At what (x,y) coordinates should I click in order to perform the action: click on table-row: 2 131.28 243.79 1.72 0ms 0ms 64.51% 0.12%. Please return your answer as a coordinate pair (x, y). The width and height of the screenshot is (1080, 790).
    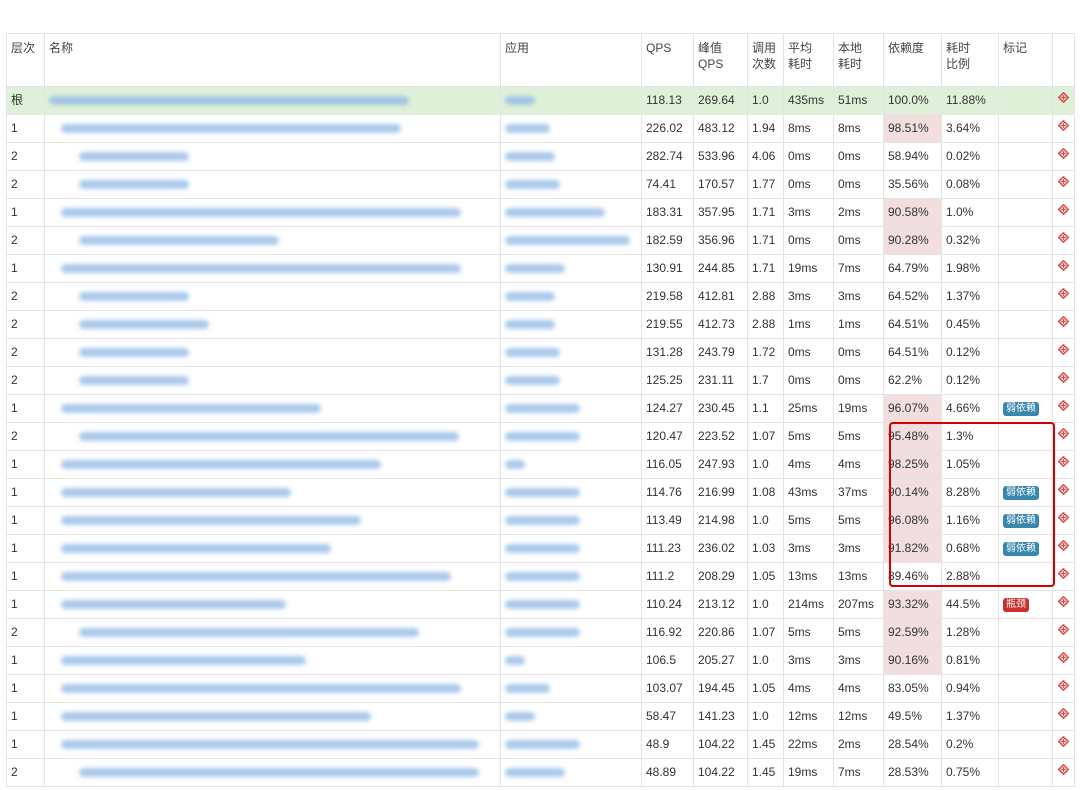
    Looking at the image, I should click on (540, 352).